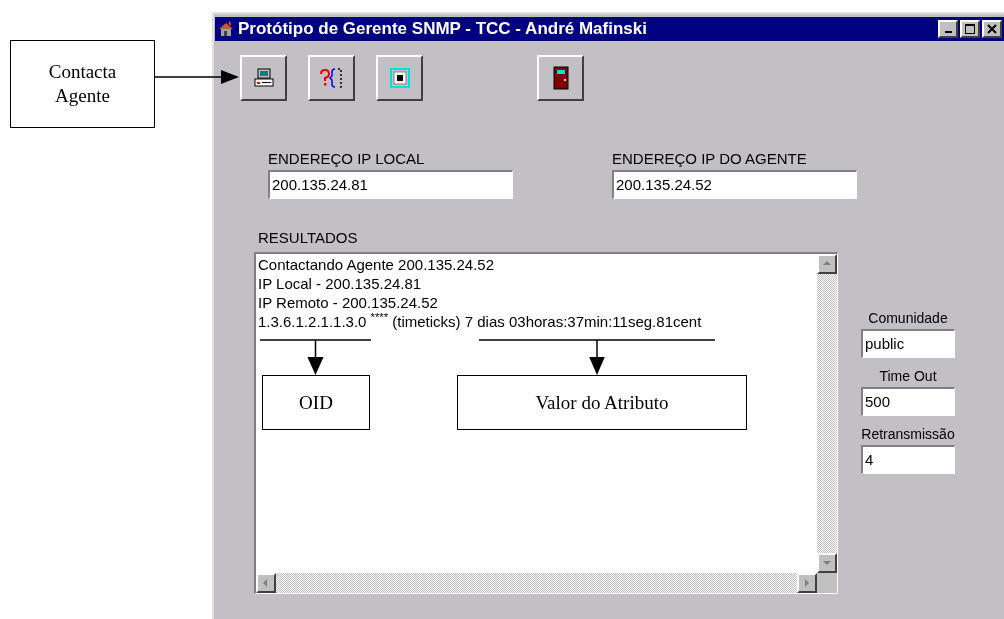  What do you see at coordinates (480, 321) in the screenshot?
I see `result-line: 1.3.6.1.2.1.1.3.0 $^{****}$ (timeticks) 7 dias 03horas:37min:11seg.81cent` at bounding box center [480, 321].